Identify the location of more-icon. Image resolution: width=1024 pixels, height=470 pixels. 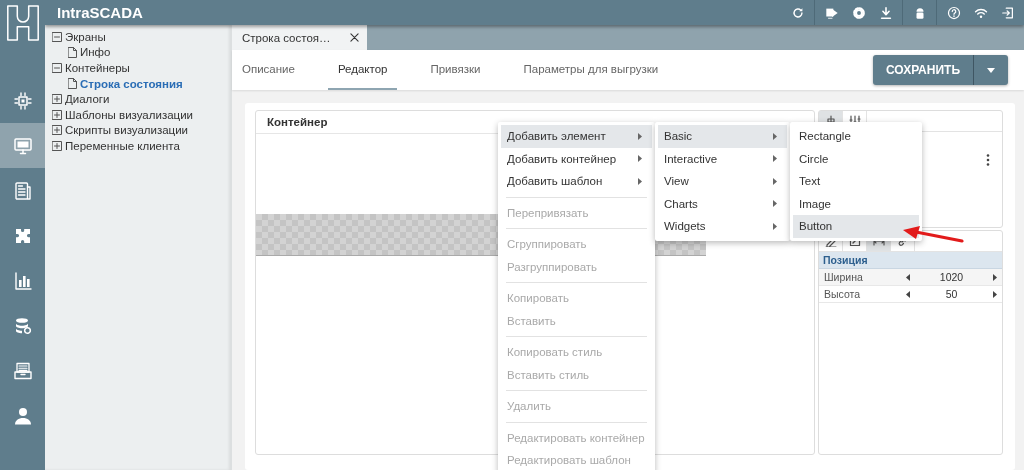
(988, 160).